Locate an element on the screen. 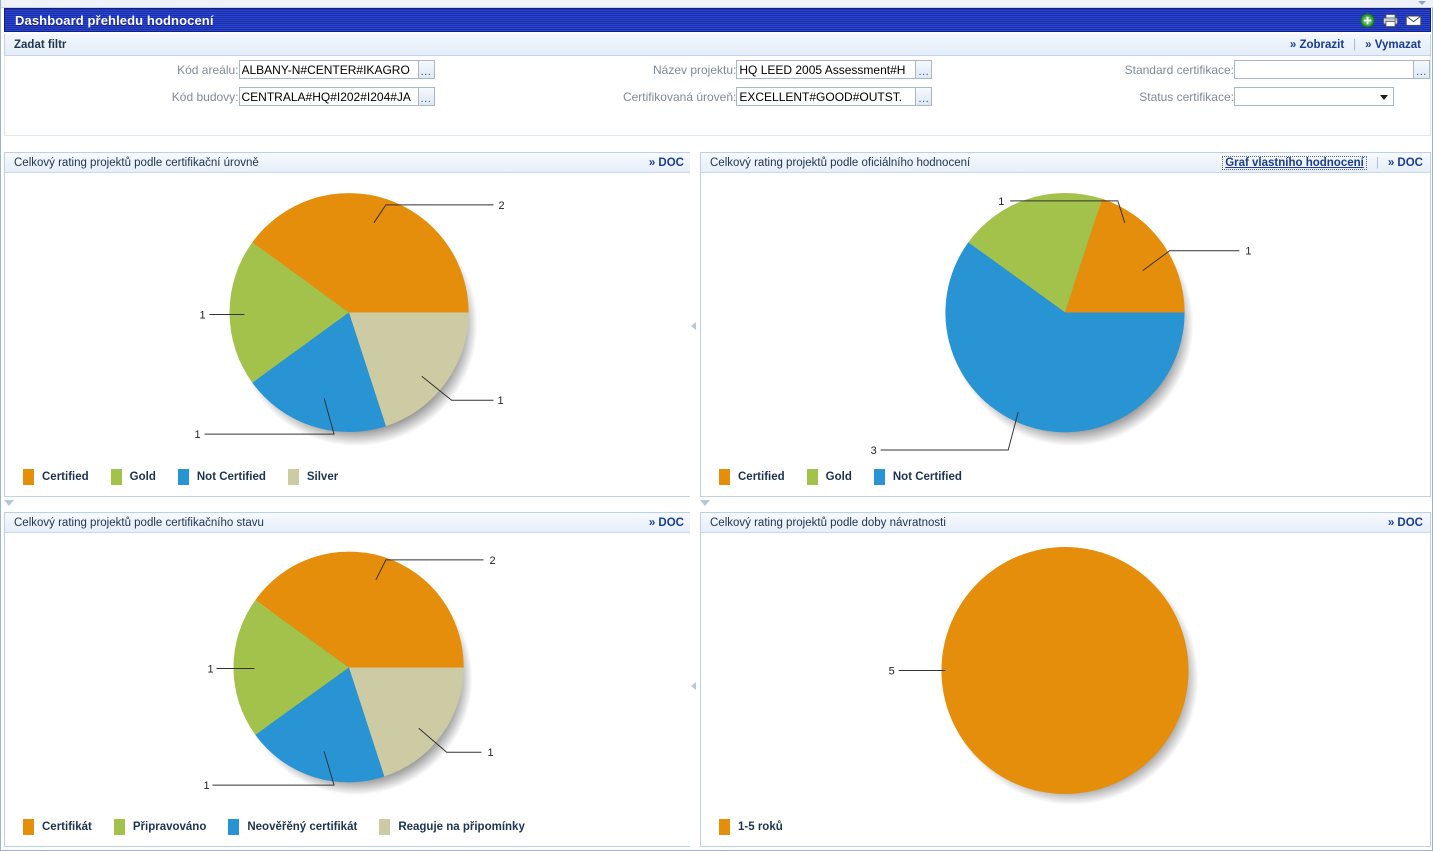  add-icon is located at coordinates (1367, 20).